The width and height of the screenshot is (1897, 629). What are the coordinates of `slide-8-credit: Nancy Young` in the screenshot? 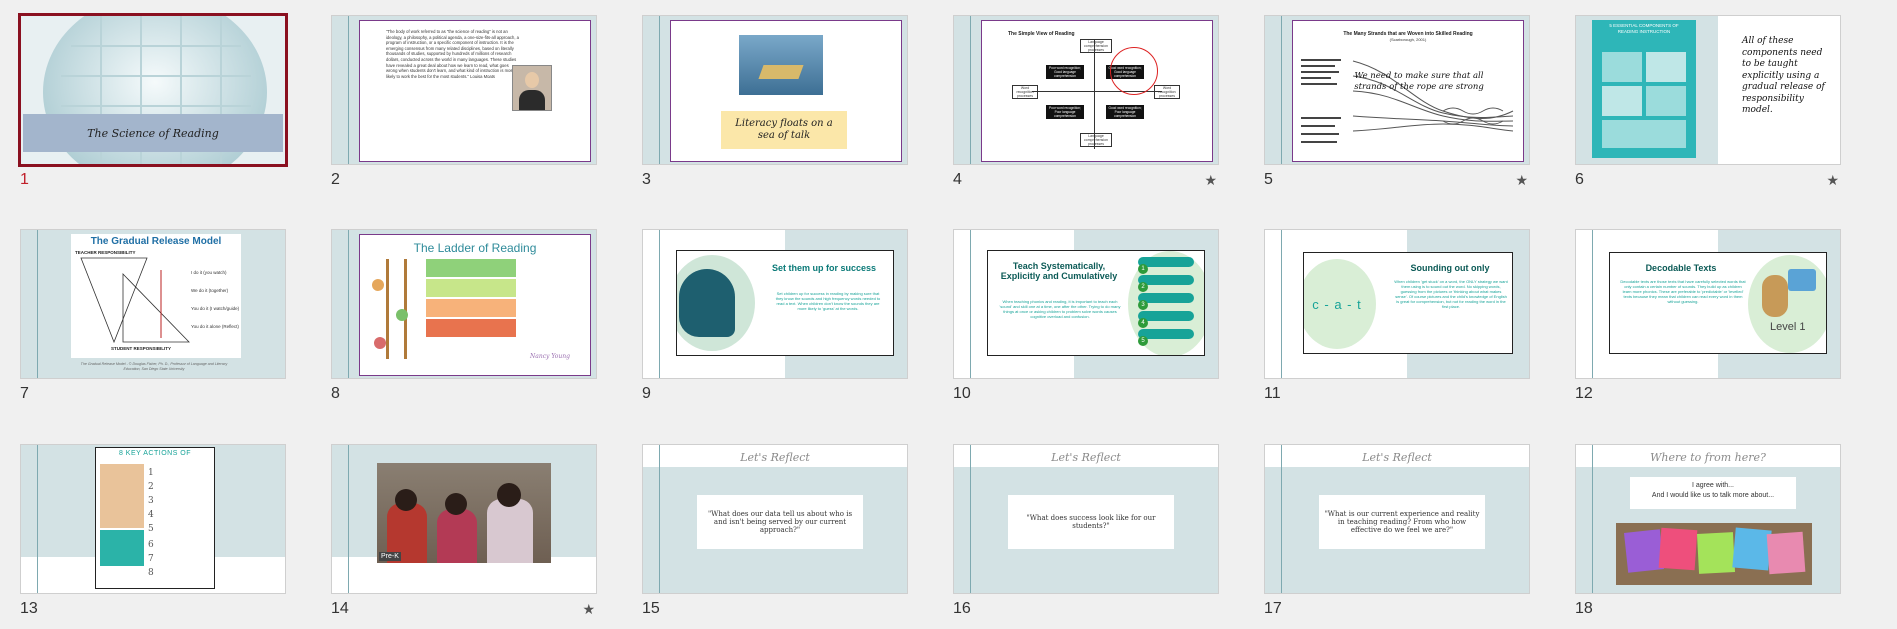 It's located at (550, 356).